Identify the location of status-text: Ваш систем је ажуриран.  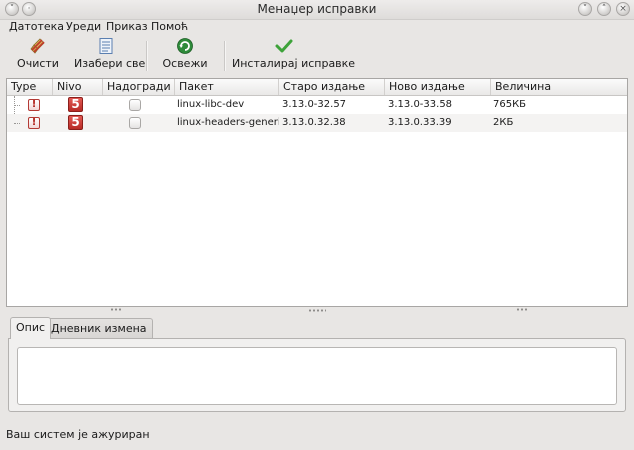
(78, 434).